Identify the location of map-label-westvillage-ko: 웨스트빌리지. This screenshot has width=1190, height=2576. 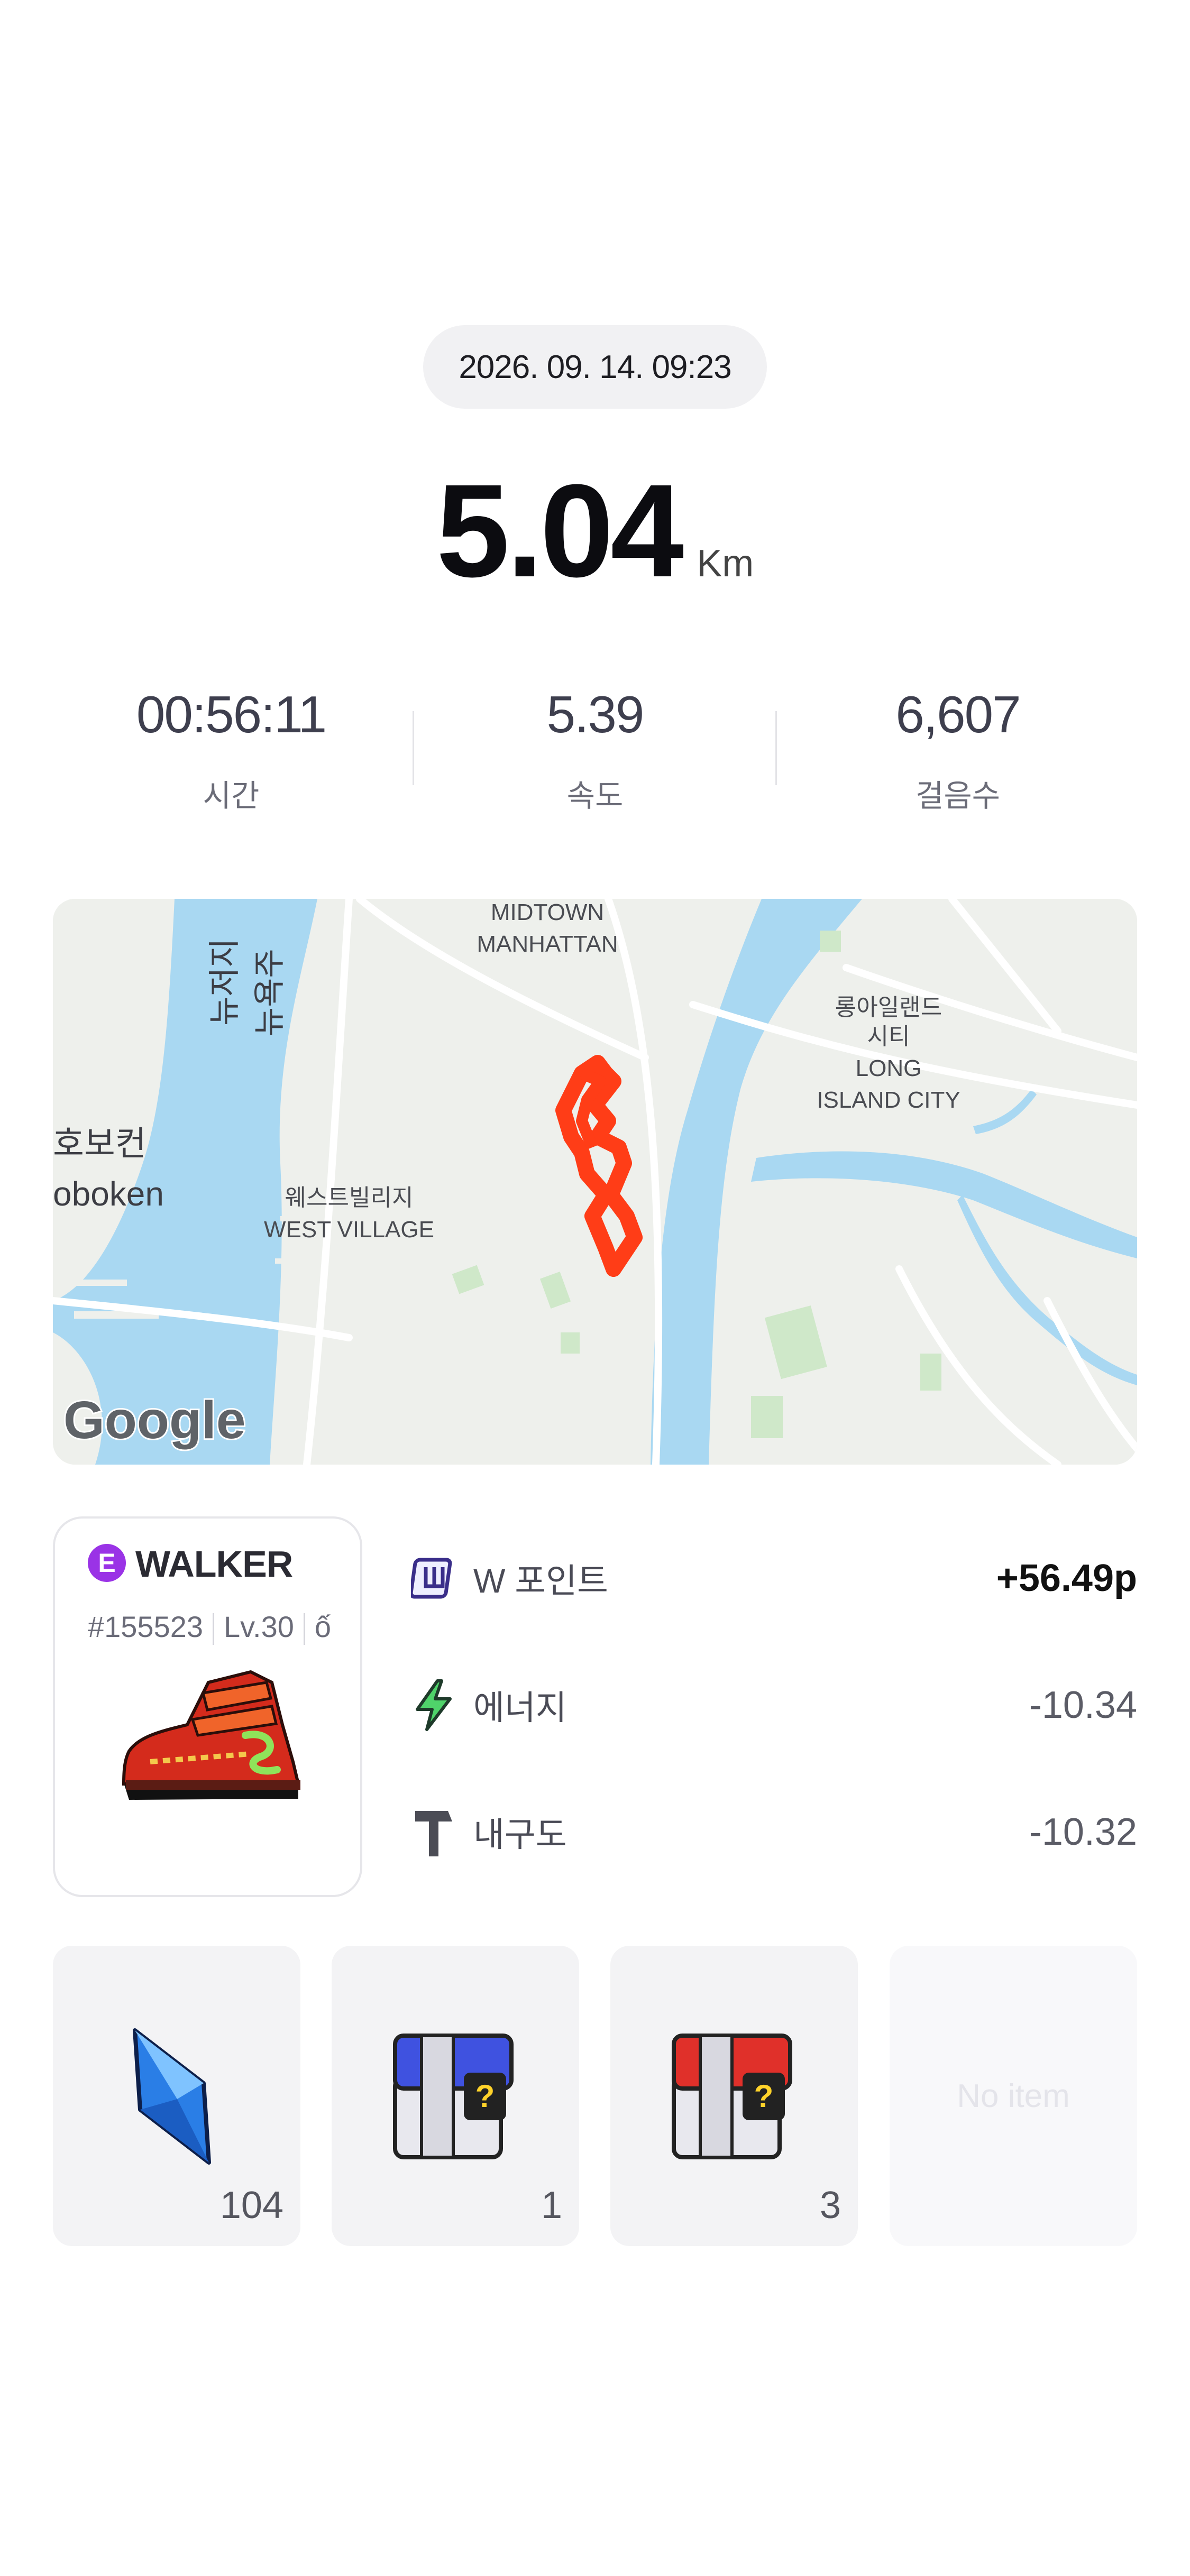
(349, 1198).